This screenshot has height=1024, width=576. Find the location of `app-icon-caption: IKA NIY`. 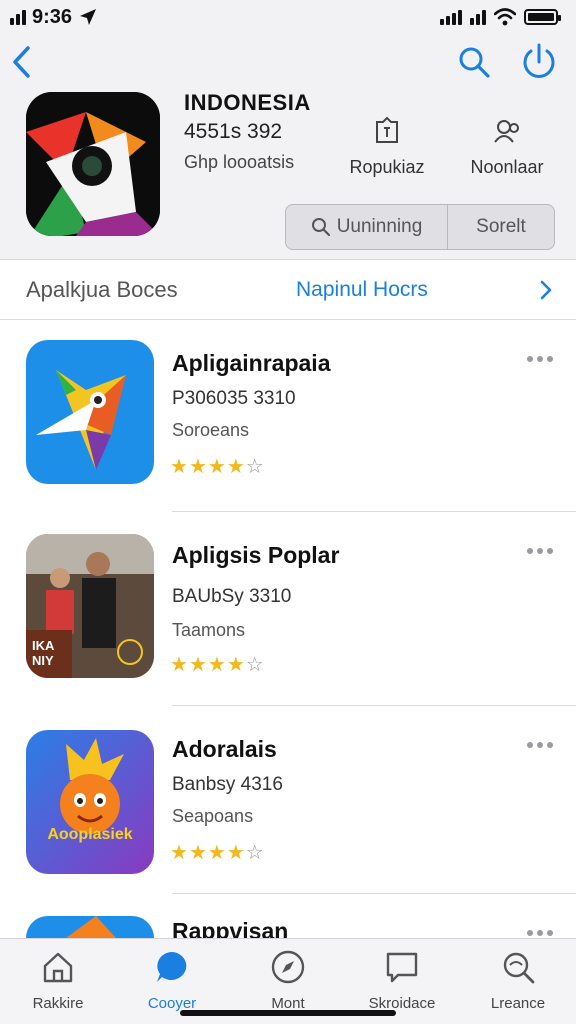

app-icon-caption: IKA NIY is located at coordinates (43, 653).